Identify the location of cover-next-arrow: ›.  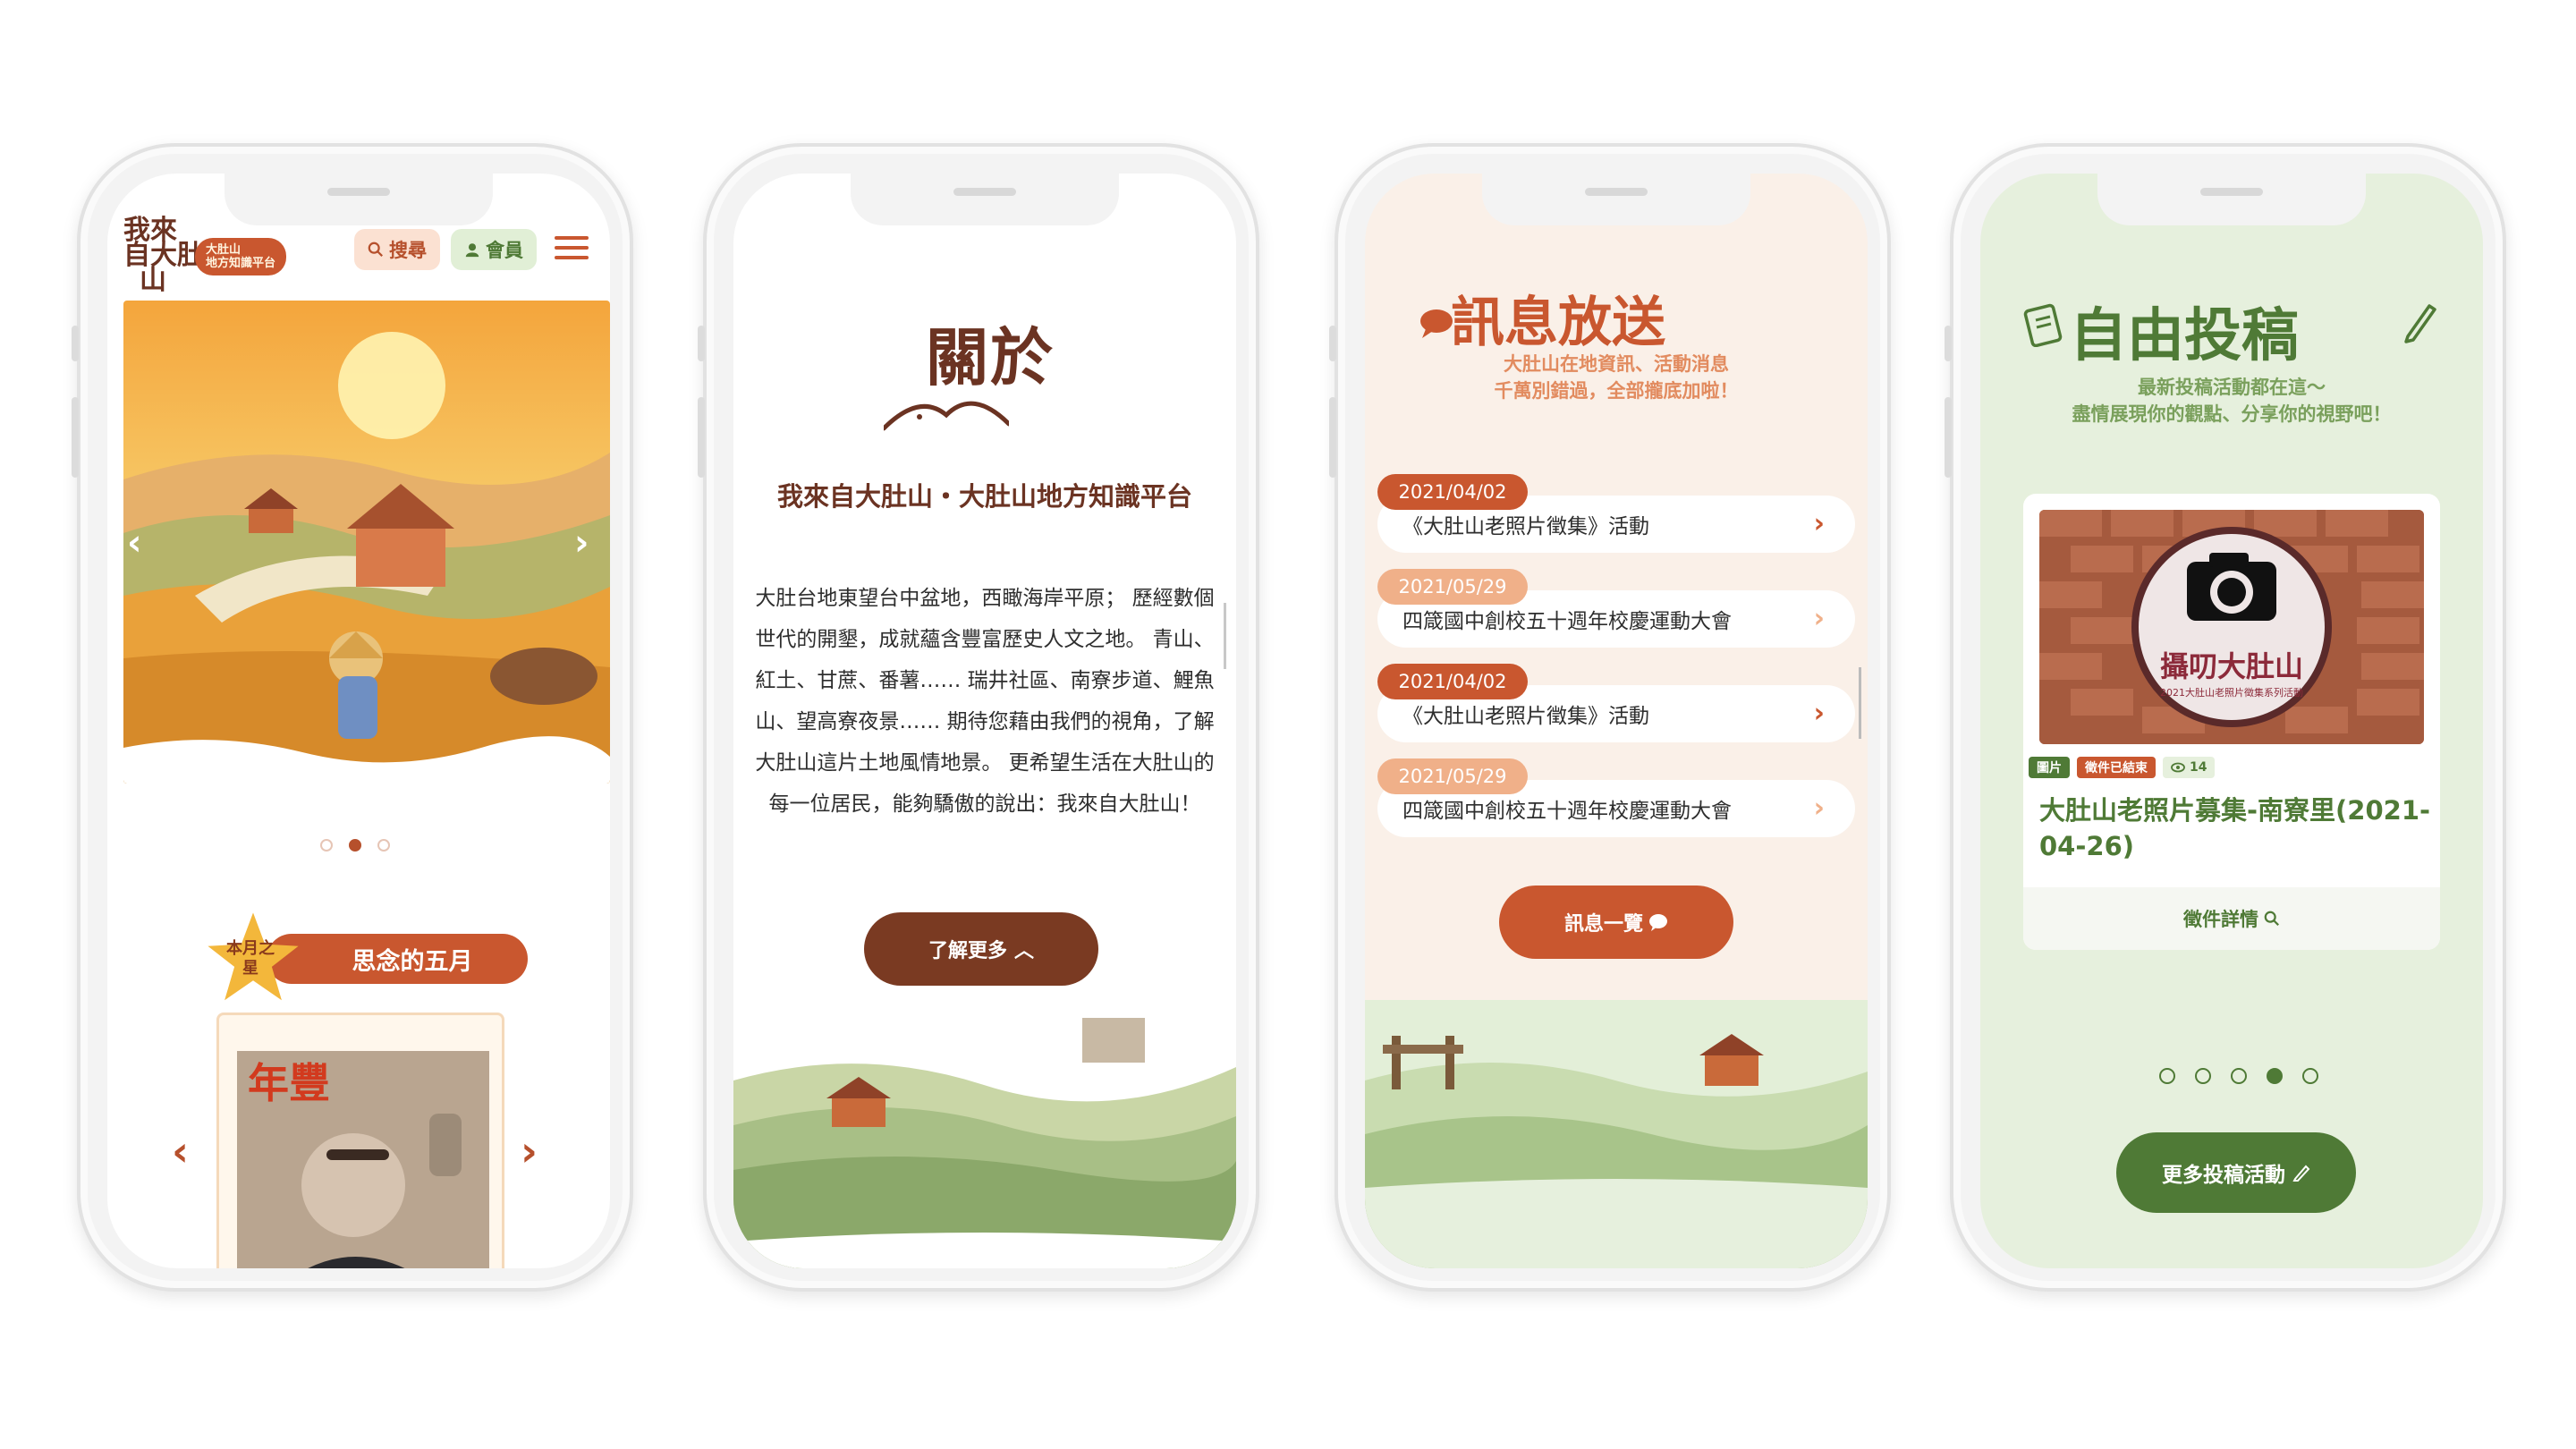
(529, 1151).